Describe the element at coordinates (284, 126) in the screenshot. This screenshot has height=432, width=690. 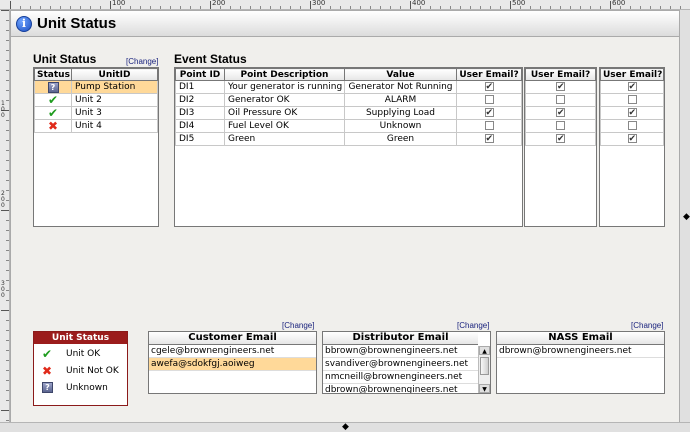
I see `point-description-cell: Fuel Level OK` at that location.